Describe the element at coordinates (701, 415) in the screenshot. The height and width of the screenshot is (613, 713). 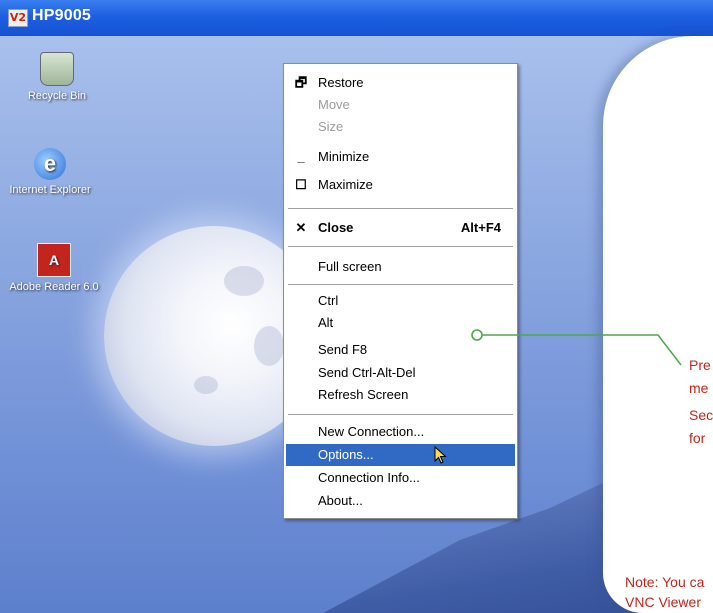
I see `callout-text-line-3: Sec` at that location.